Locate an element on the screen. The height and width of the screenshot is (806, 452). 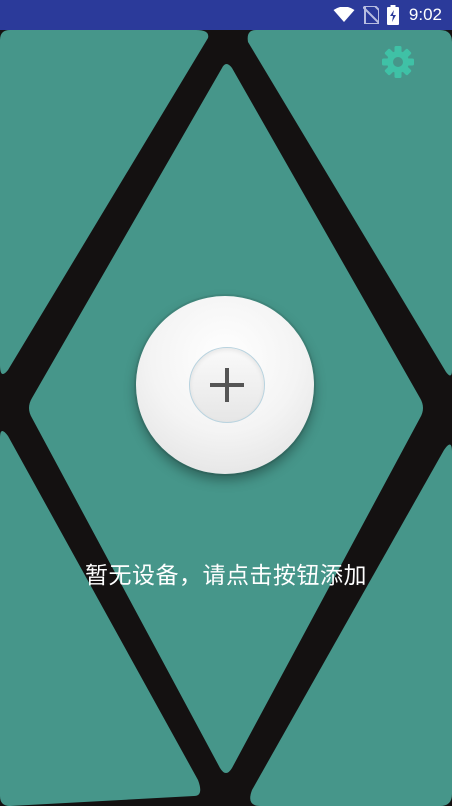
battery-charging-icon is located at coordinates (392, 15).